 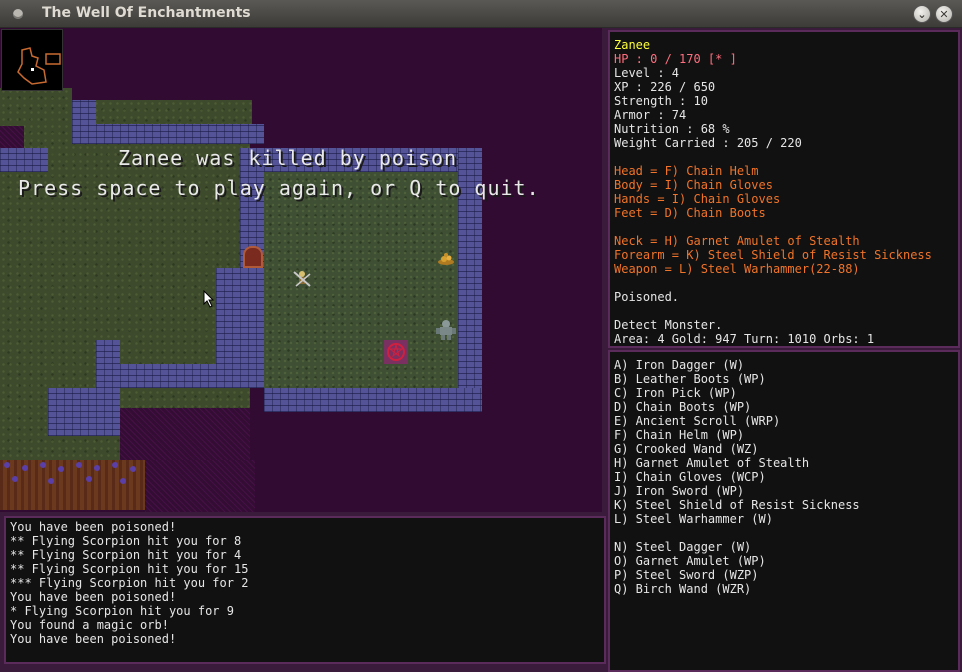 What do you see at coordinates (668, 325) in the screenshot?
I see `status-effect: Detect Monster.` at bounding box center [668, 325].